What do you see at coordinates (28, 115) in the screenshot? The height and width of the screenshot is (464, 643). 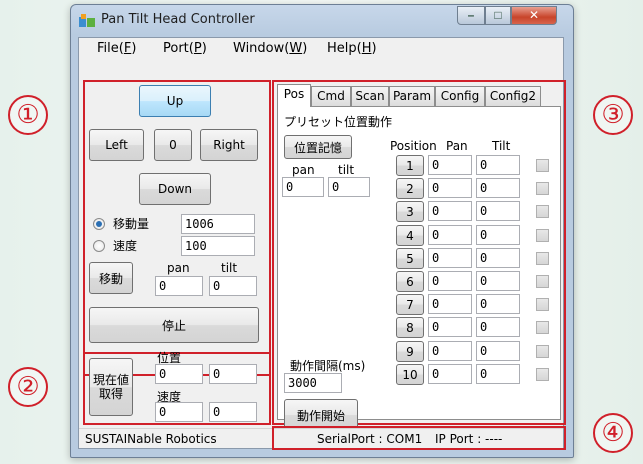 I see `callout-1: ①` at bounding box center [28, 115].